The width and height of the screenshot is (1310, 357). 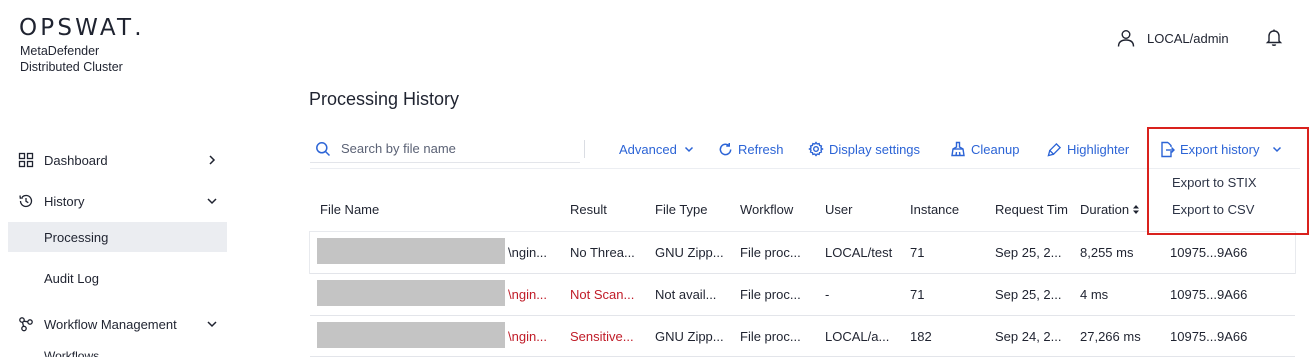 I want to click on cleanup-button: Cleanup, so click(x=984, y=149).